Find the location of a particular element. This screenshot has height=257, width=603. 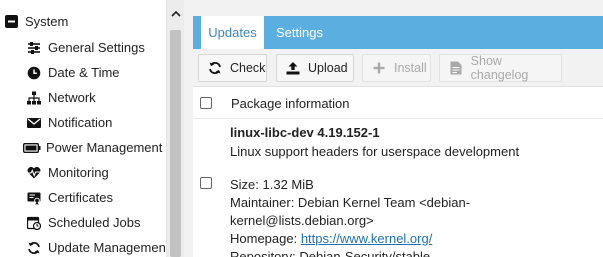

sliders-icon is located at coordinates (34, 48).